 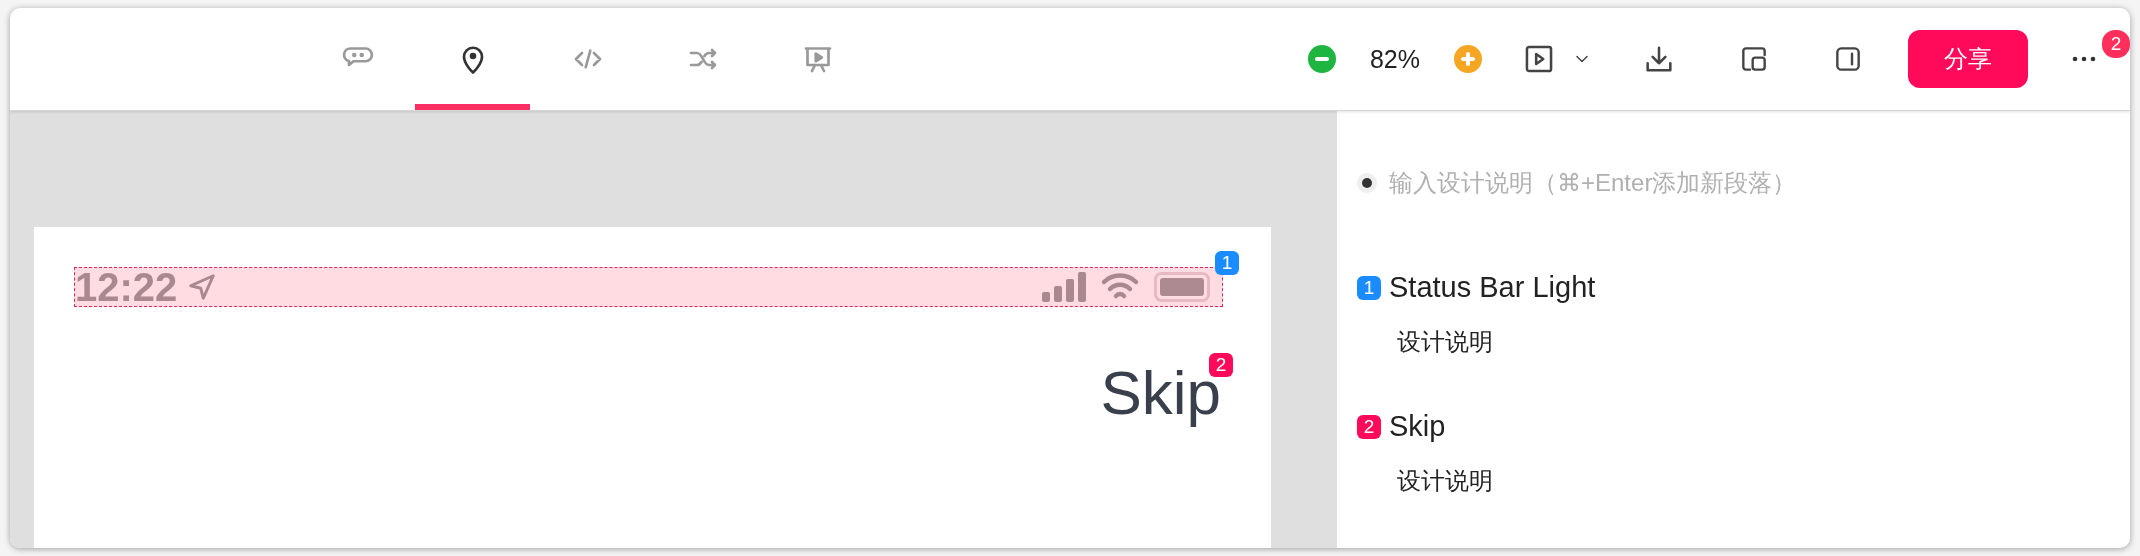 What do you see at coordinates (202, 287) in the screenshot?
I see `location-arrow-icon` at bounding box center [202, 287].